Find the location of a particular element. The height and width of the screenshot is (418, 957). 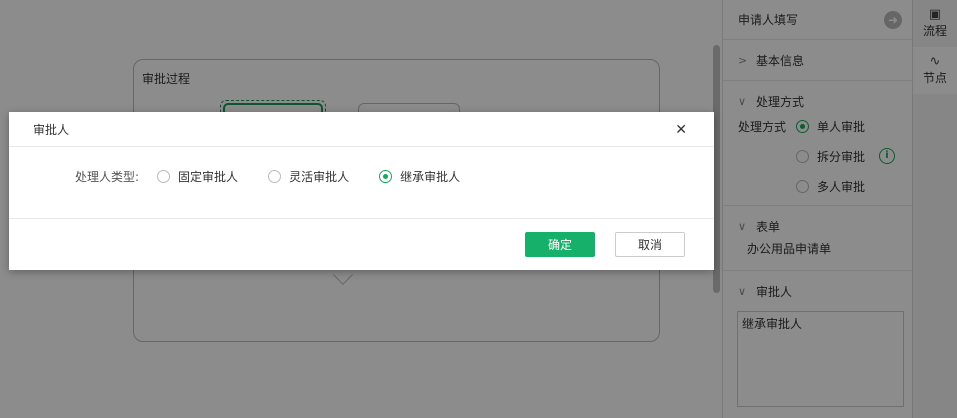

option-label: 固定审批人 is located at coordinates (208, 177).